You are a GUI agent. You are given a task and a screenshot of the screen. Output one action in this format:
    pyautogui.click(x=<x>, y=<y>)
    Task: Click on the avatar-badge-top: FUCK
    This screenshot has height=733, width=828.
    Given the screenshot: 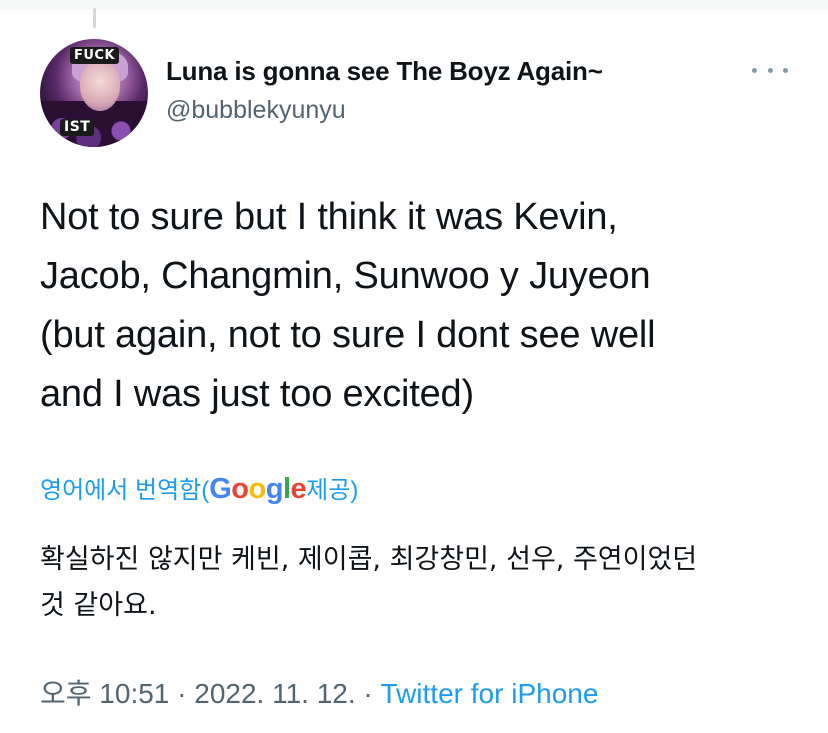 What is the action you would take?
    pyautogui.click(x=95, y=55)
    